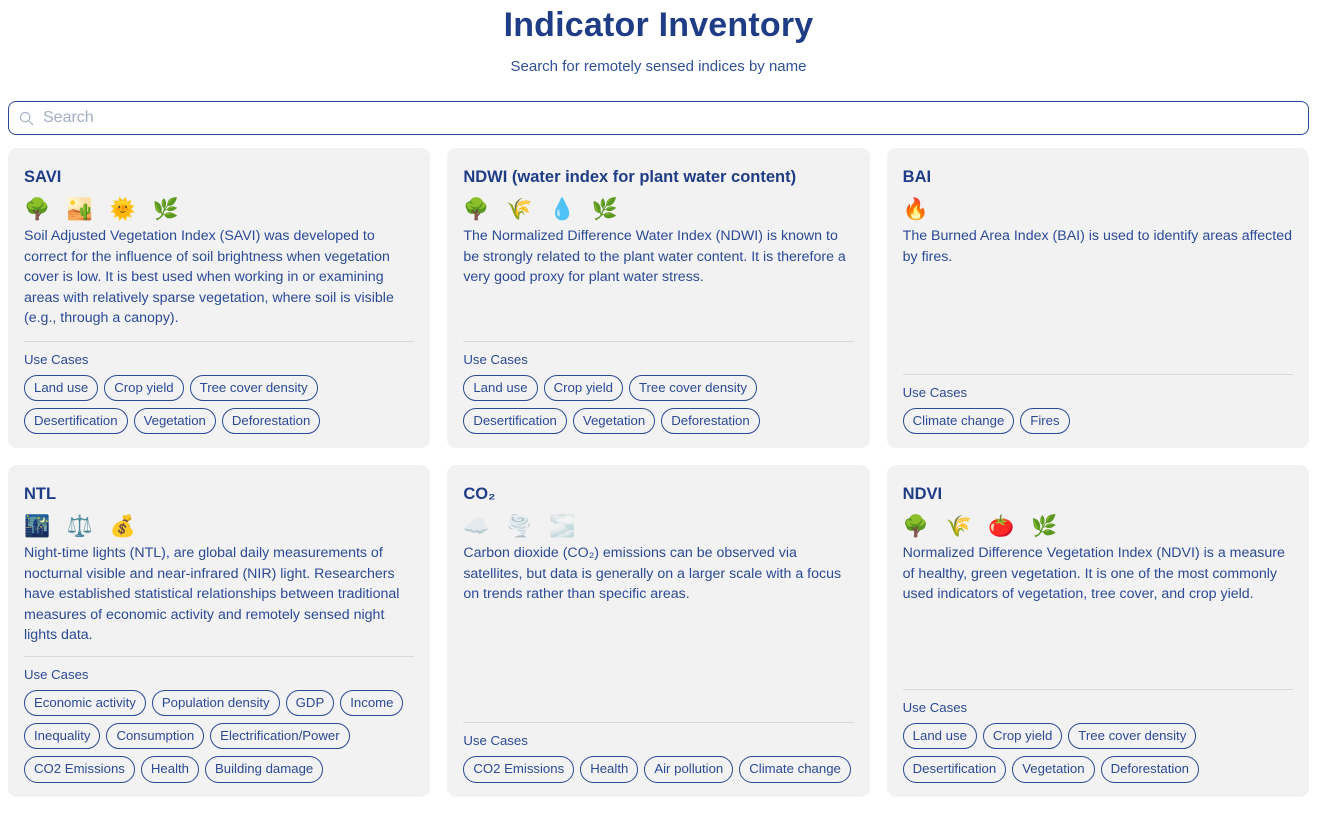  What do you see at coordinates (26, 118) in the screenshot?
I see `search-icon` at bounding box center [26, 118].